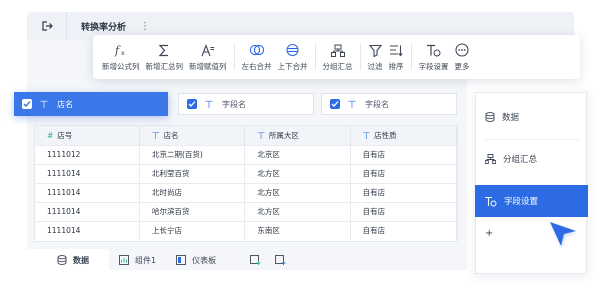  What do you see at coordinates (192, 173) in the screenshot?
I see `table-cell: 北利莹百货` at bounding box center [192, 173].